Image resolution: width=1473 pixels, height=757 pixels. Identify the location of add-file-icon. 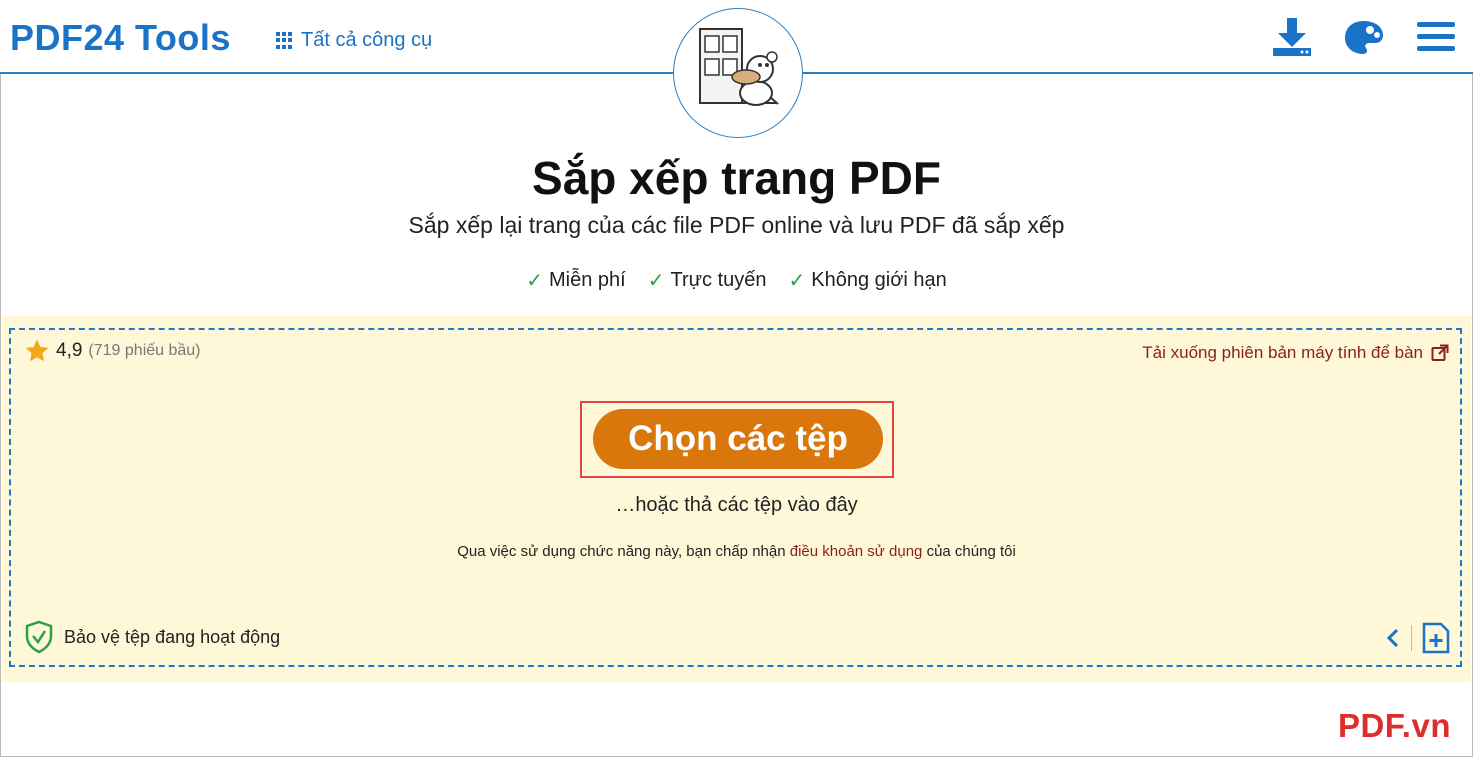
(1436, 638).